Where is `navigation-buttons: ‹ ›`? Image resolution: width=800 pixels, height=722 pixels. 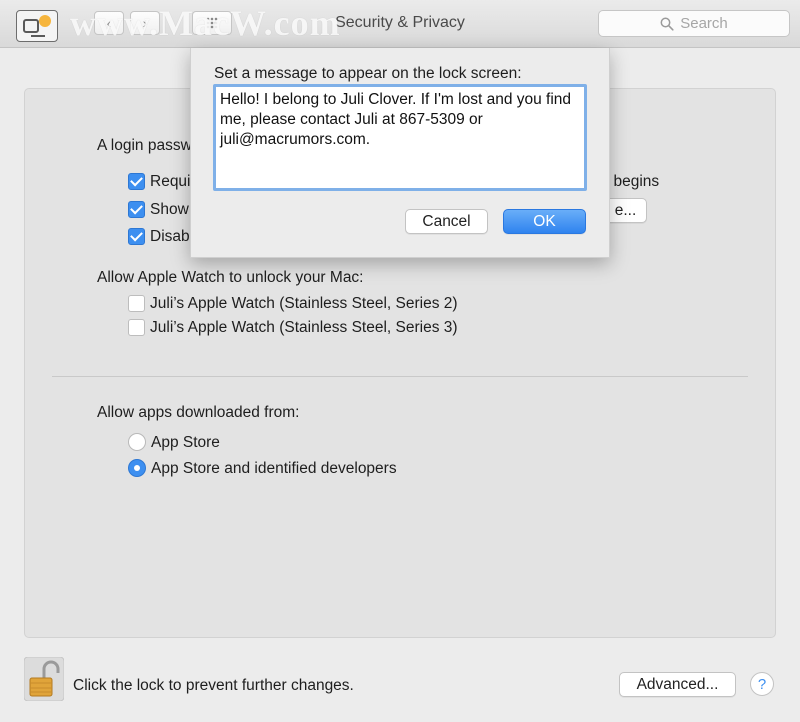 navigation-buttons: ‹ › is located at coordinates (127, 23).